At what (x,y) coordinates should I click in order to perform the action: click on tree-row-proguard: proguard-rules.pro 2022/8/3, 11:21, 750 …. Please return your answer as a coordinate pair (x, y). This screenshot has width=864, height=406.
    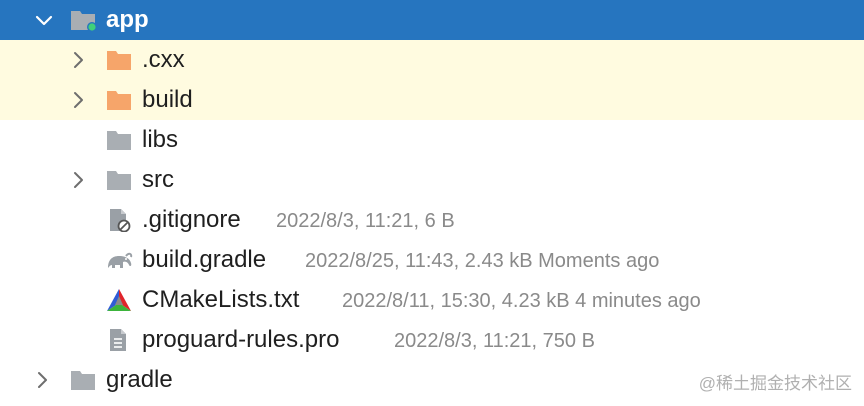
    Looking at the image, I should click on (432, 340).